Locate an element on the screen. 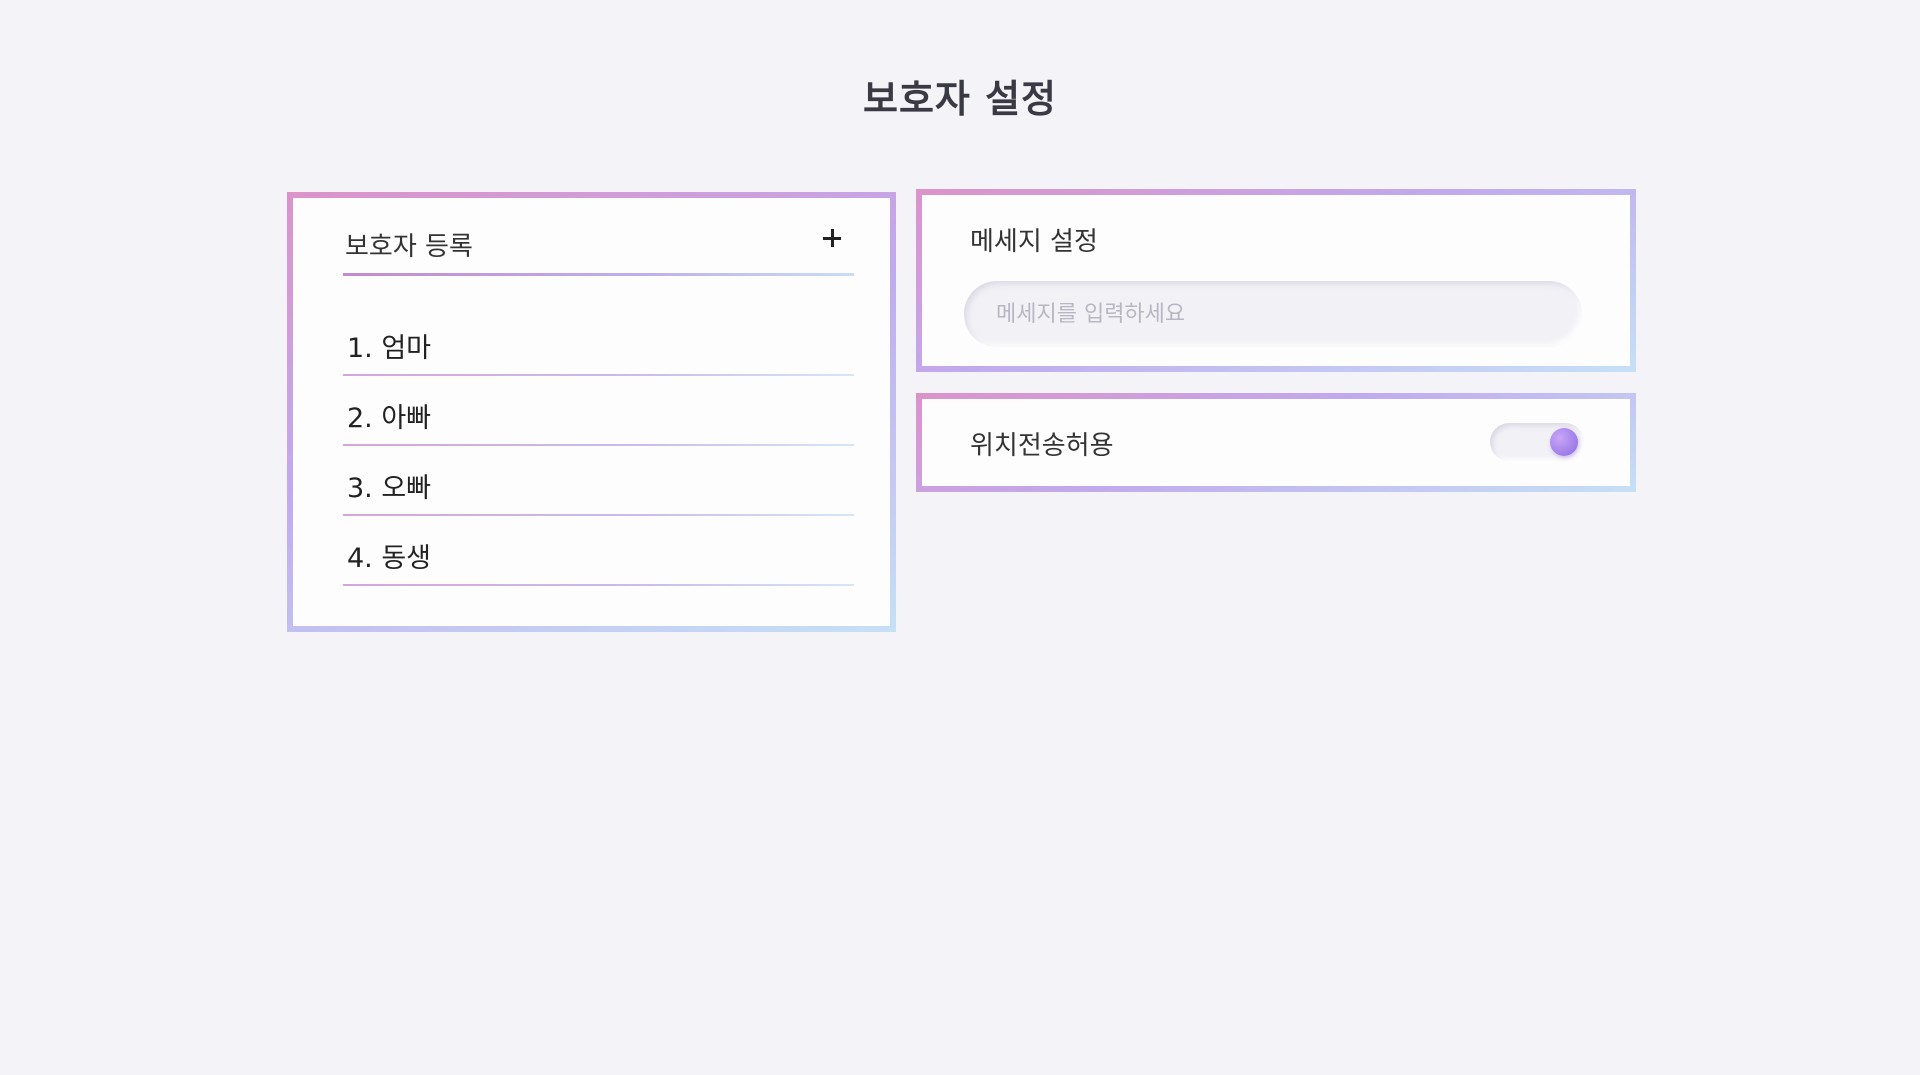 The width and height of the screenshot is (1920, 1075). guardian-item-label: 1. 엄마 is located at coordinates (389, 348).